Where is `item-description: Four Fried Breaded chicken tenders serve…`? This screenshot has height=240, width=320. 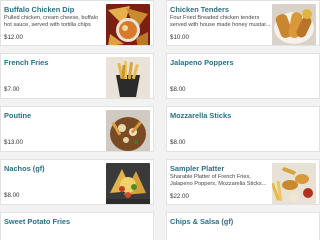 item-description: Four Fried Breaded chicken tenders serve… is located at coordinates (220, 21).